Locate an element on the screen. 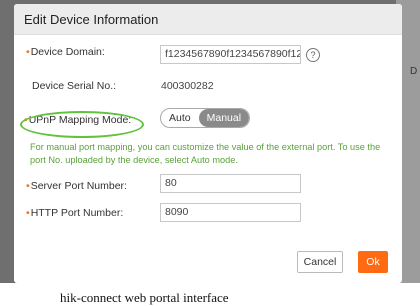  serial-value-wrap: 400300282 is located at coordinates (187, 86).